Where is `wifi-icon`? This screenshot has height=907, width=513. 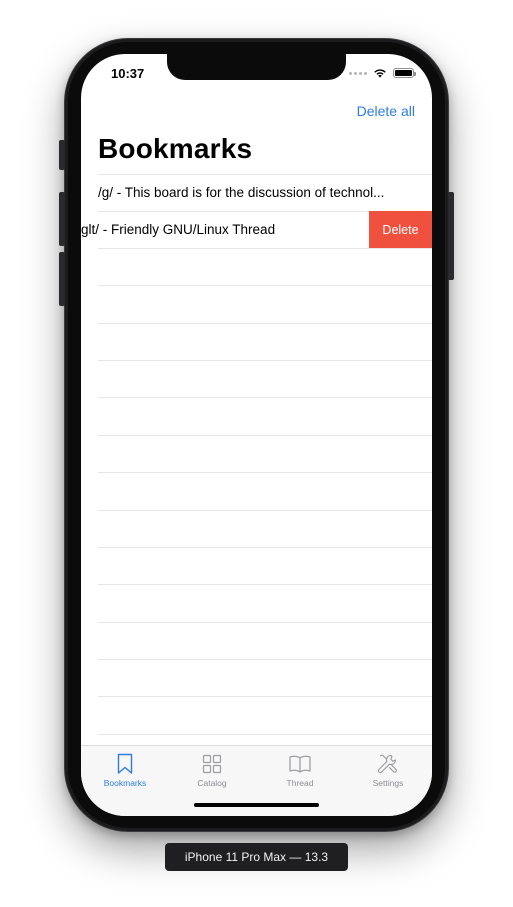 wifi-icon is located at coordinates (380, 73).